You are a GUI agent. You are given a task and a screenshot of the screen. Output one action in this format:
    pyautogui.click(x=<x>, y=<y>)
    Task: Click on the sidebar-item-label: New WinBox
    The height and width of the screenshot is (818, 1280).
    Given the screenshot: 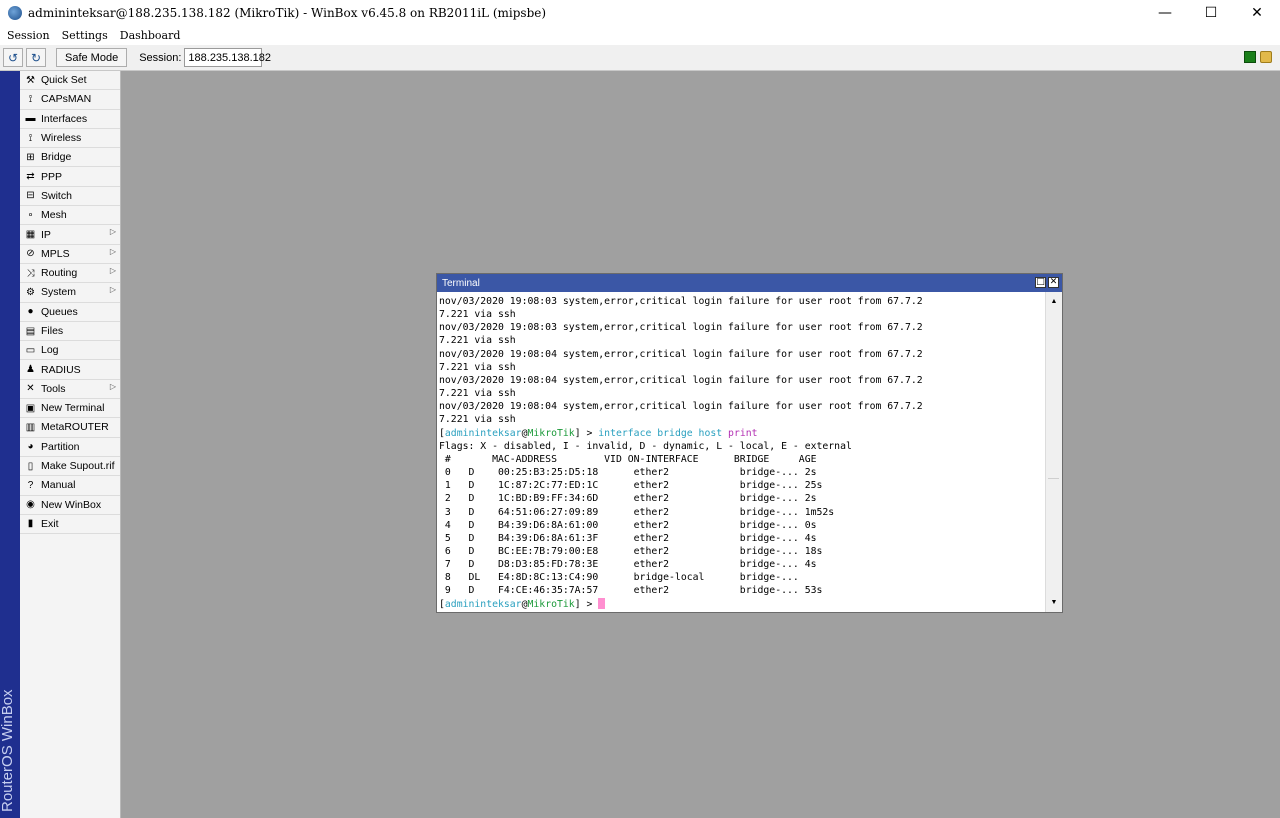 What is the action you would take?
    pyautogui.click(x=71, y=504)
    